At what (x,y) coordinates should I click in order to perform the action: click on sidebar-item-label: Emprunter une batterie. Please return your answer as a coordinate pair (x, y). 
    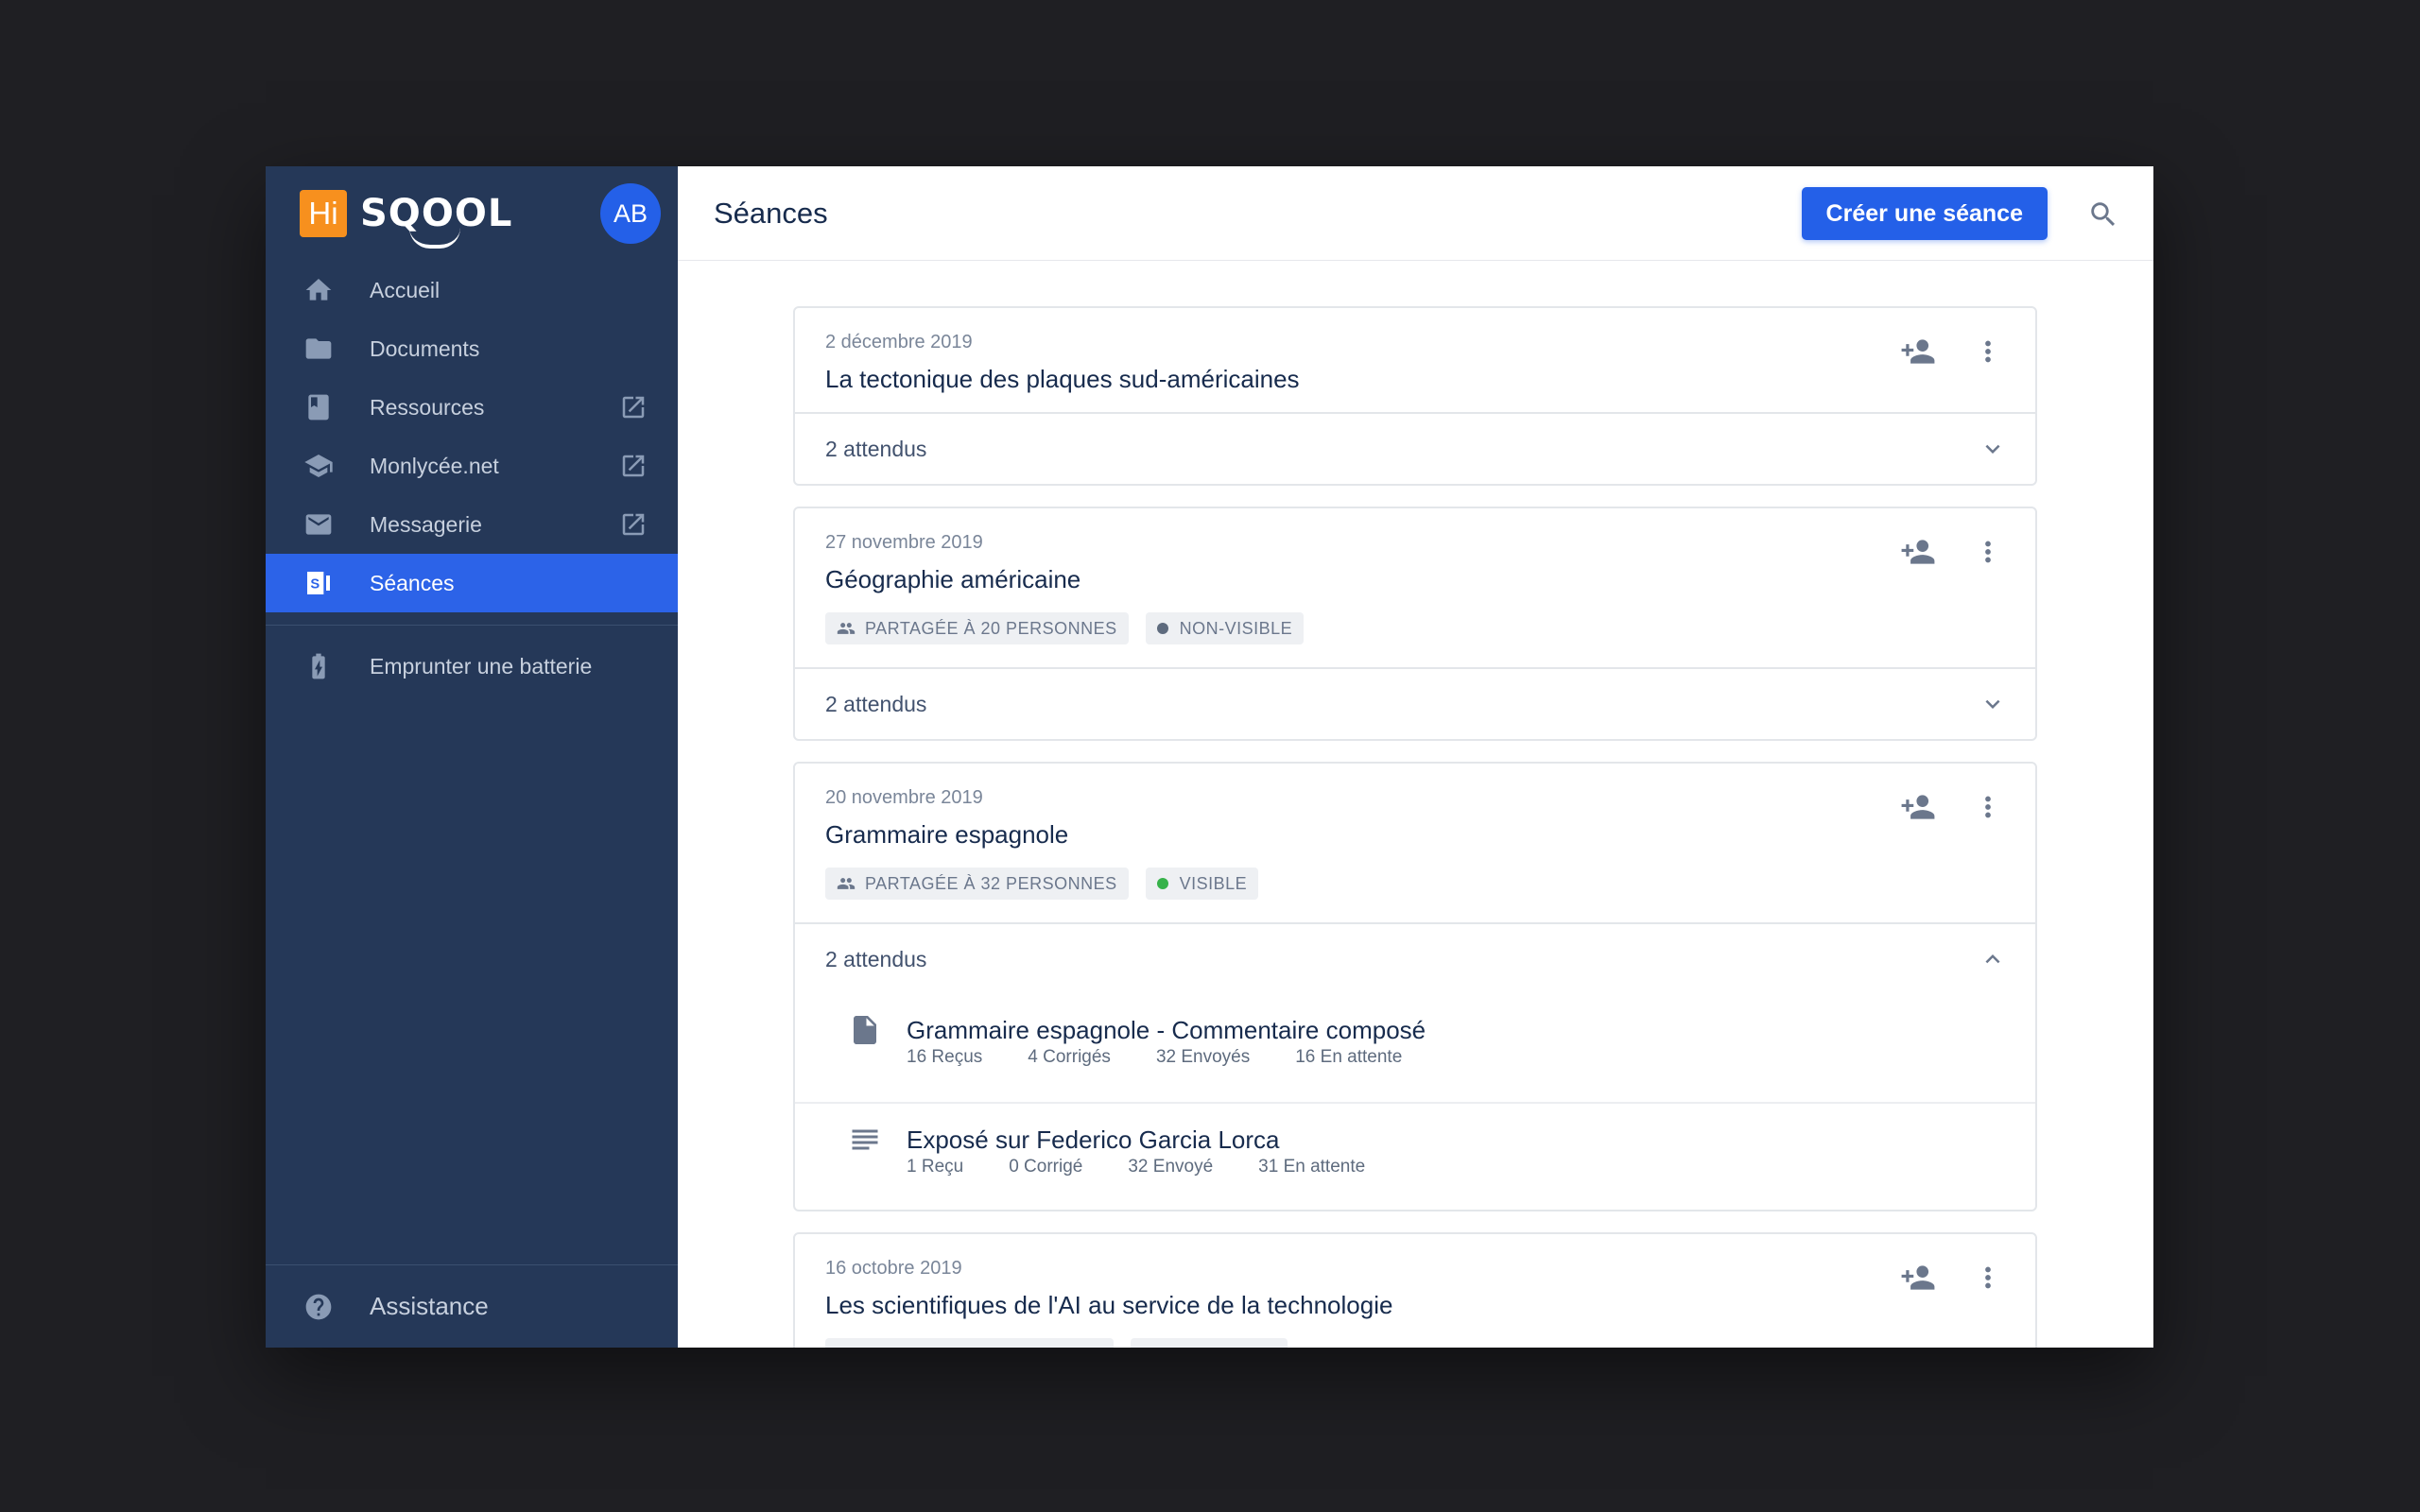
    Looking at the image, I should click on (481, 666).